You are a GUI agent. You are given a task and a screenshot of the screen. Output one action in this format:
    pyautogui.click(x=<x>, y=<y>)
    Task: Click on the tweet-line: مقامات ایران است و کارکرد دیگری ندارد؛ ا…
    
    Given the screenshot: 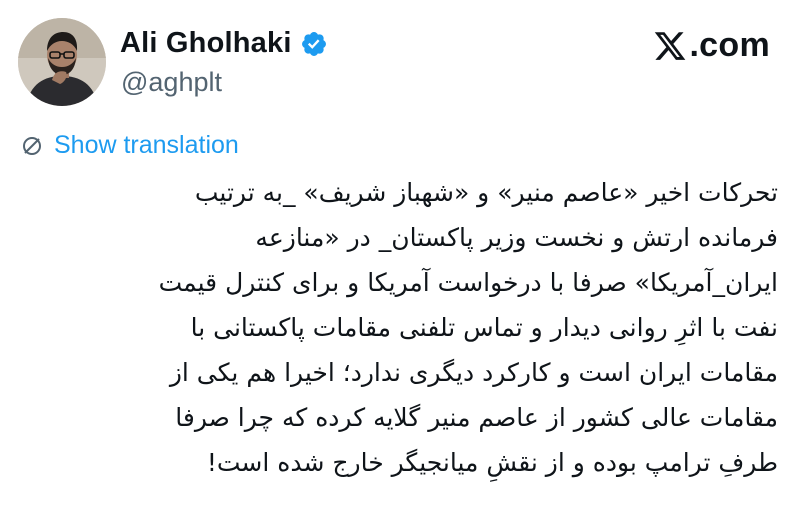 What is the action you would take?
    pyautogui.click(x=473, y=372)
    